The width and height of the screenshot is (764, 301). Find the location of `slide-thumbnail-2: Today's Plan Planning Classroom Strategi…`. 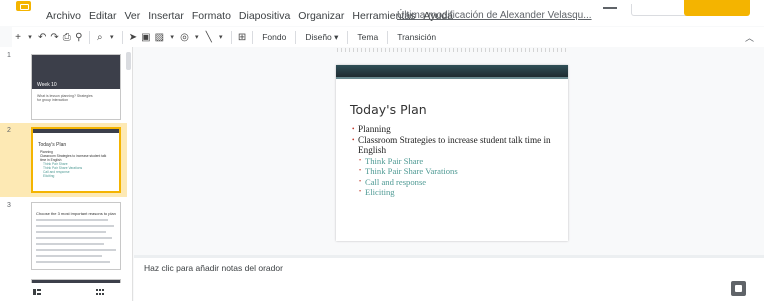

slide-thumbnail-2: Today's Plan Planning Classroom Strategi… is located at coordinates (76, 160).